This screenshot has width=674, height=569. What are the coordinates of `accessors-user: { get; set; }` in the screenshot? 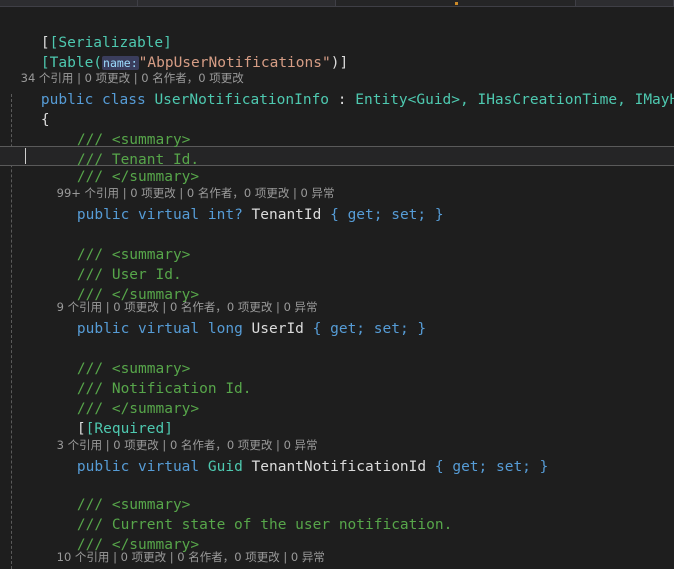 It's located at (369, 329).